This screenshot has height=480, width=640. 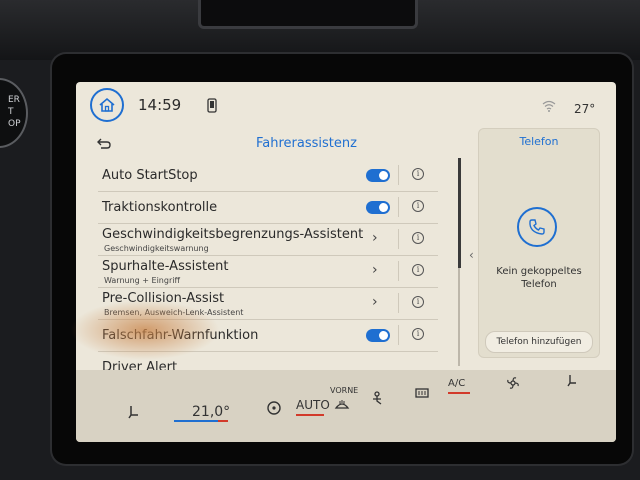 I want to click on setting-label: Traktionskontrolle, so click(x=160, y=207).